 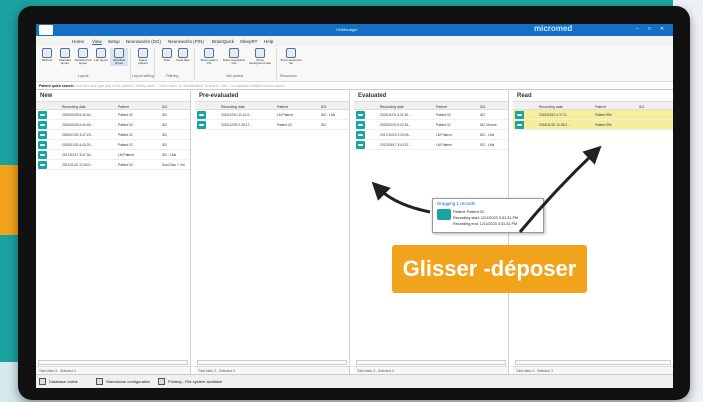 What do you see at coordinates (113, 370) in the screenshot?
I see `panel-footer: Total visits: 6 - Selected: 0` at bounding box center [113, 370].